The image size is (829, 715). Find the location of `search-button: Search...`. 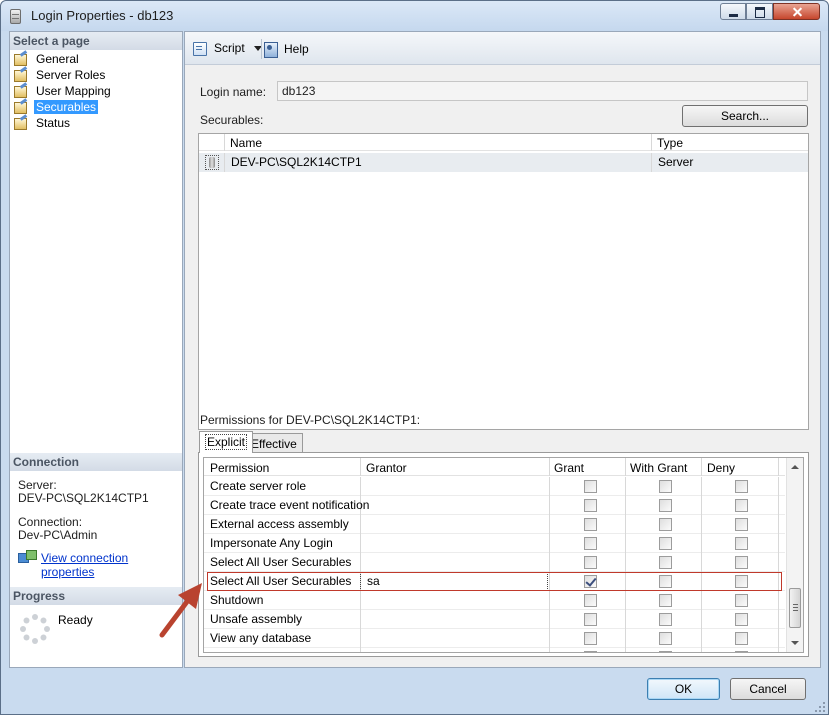

search-button: Search... is located at coordinates (745, 116).